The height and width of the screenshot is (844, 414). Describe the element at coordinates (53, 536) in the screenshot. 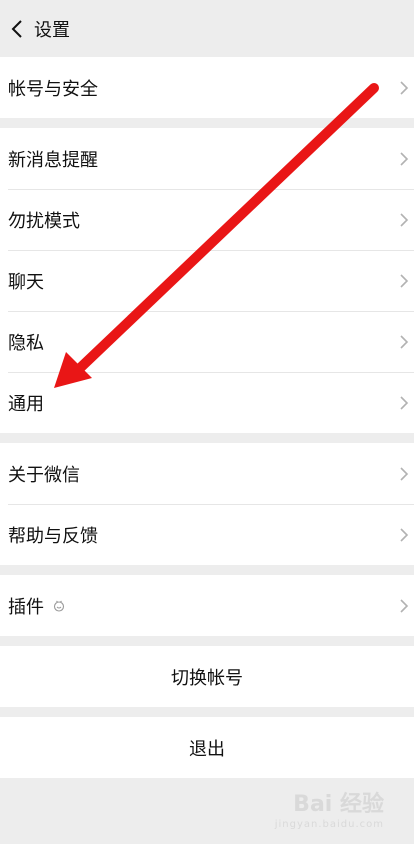

I see `settings-item-label: 帮助与反馈` at that location.